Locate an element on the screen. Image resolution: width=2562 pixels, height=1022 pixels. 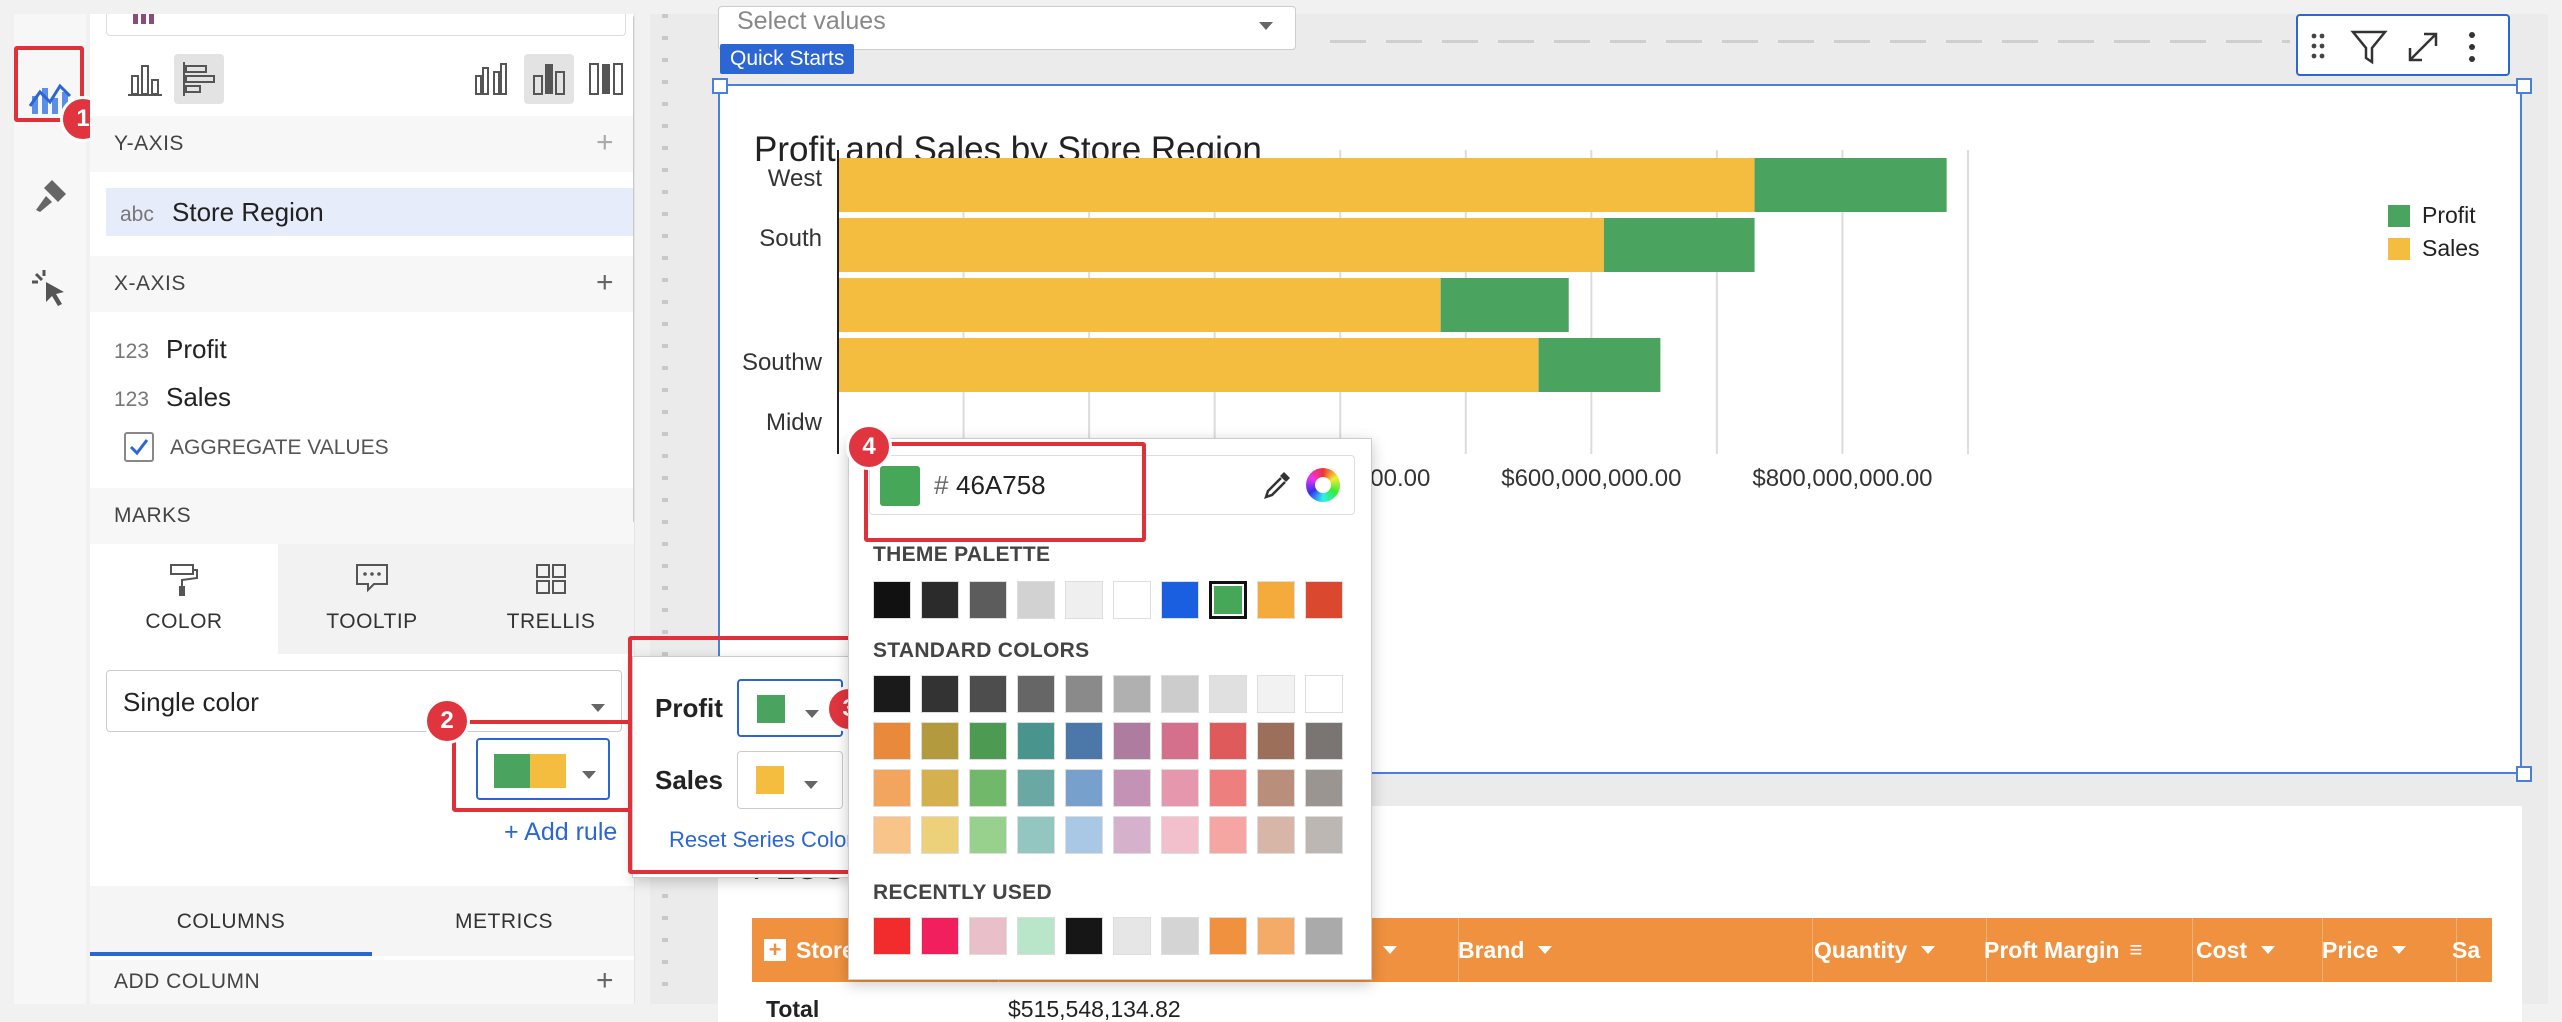
stacked-bars-icon is located at coordinates (549, 79).